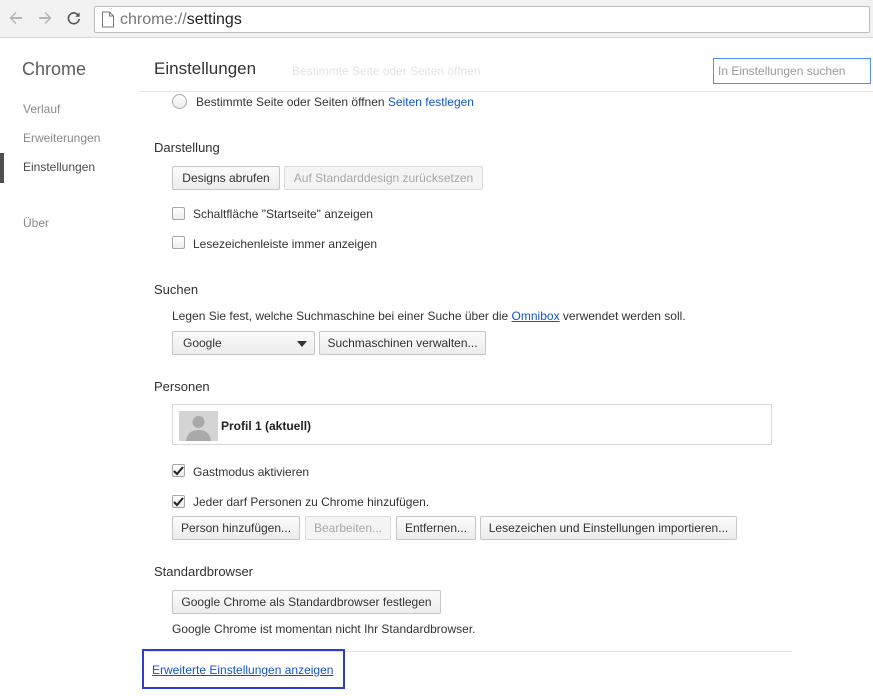 Image resolution: width=873 pixels, height=696 pixels. Describe the element at coordinates (198, 426) in the screenshot. I see `avatar-icon` at that location.